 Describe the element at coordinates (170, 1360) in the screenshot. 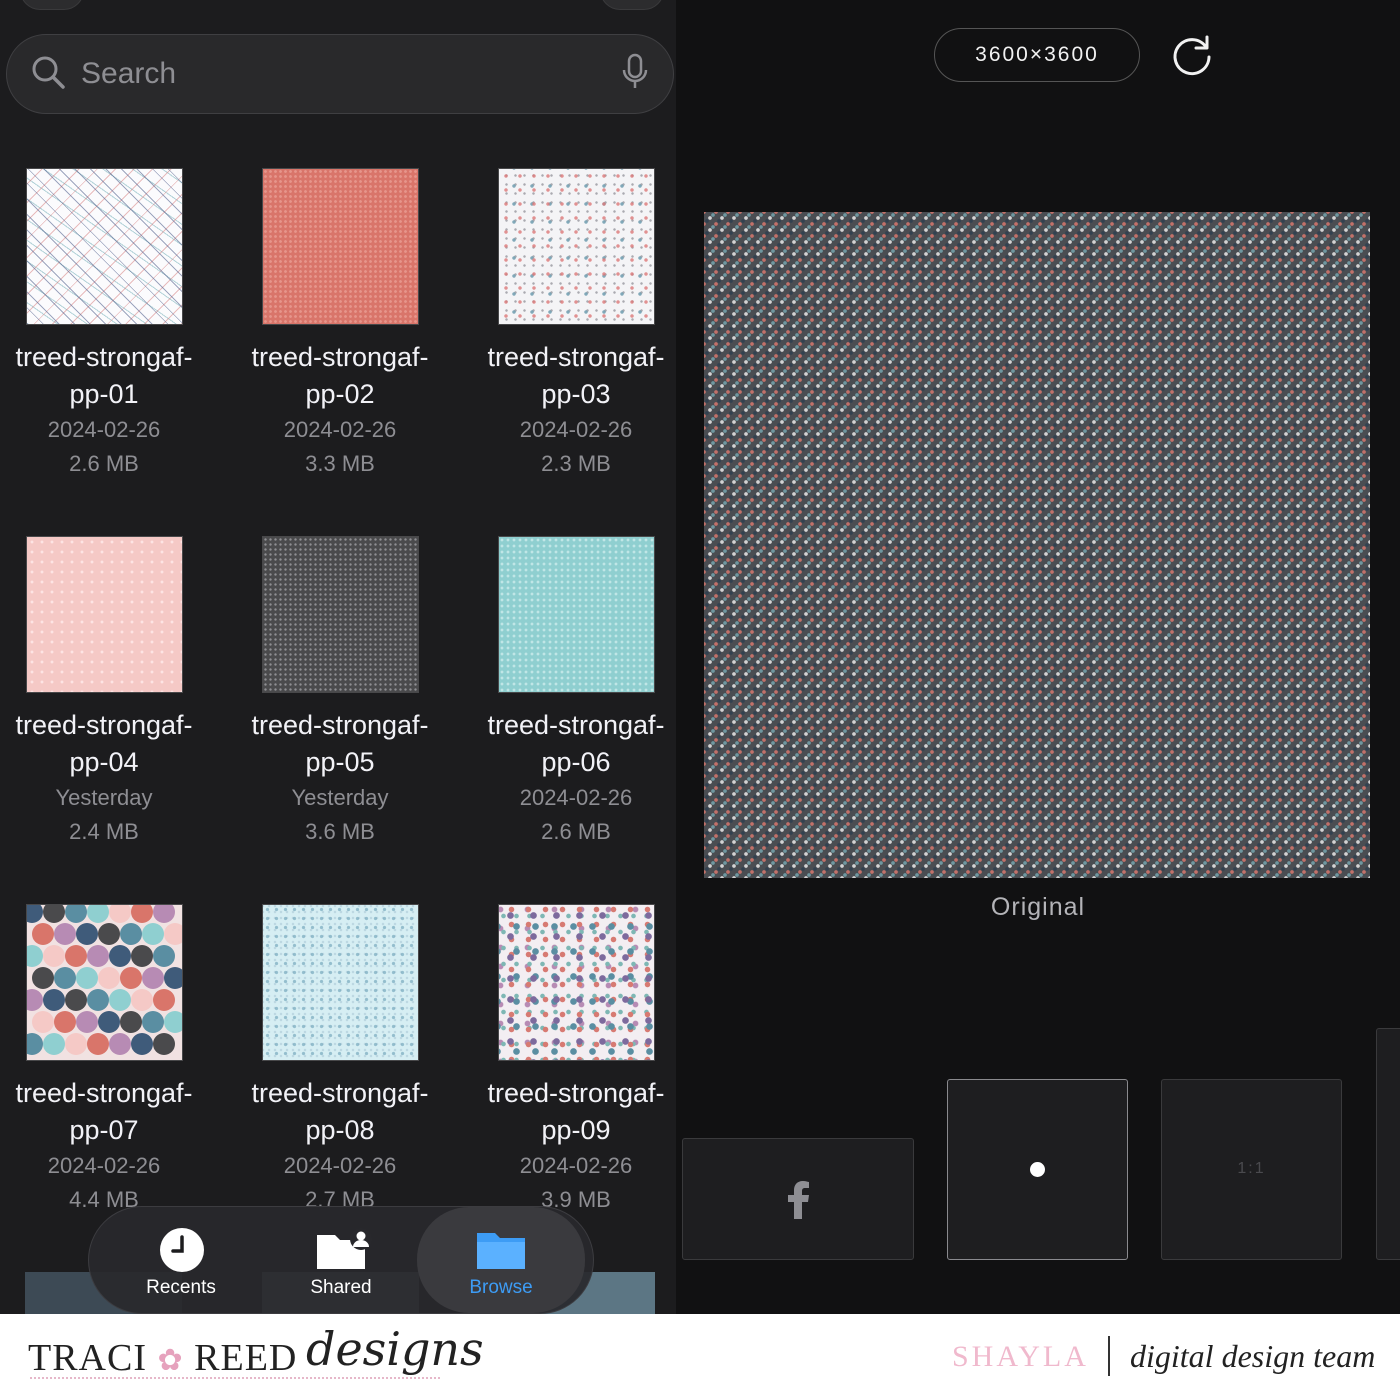

I see `flower-icon: ✿` at that location.